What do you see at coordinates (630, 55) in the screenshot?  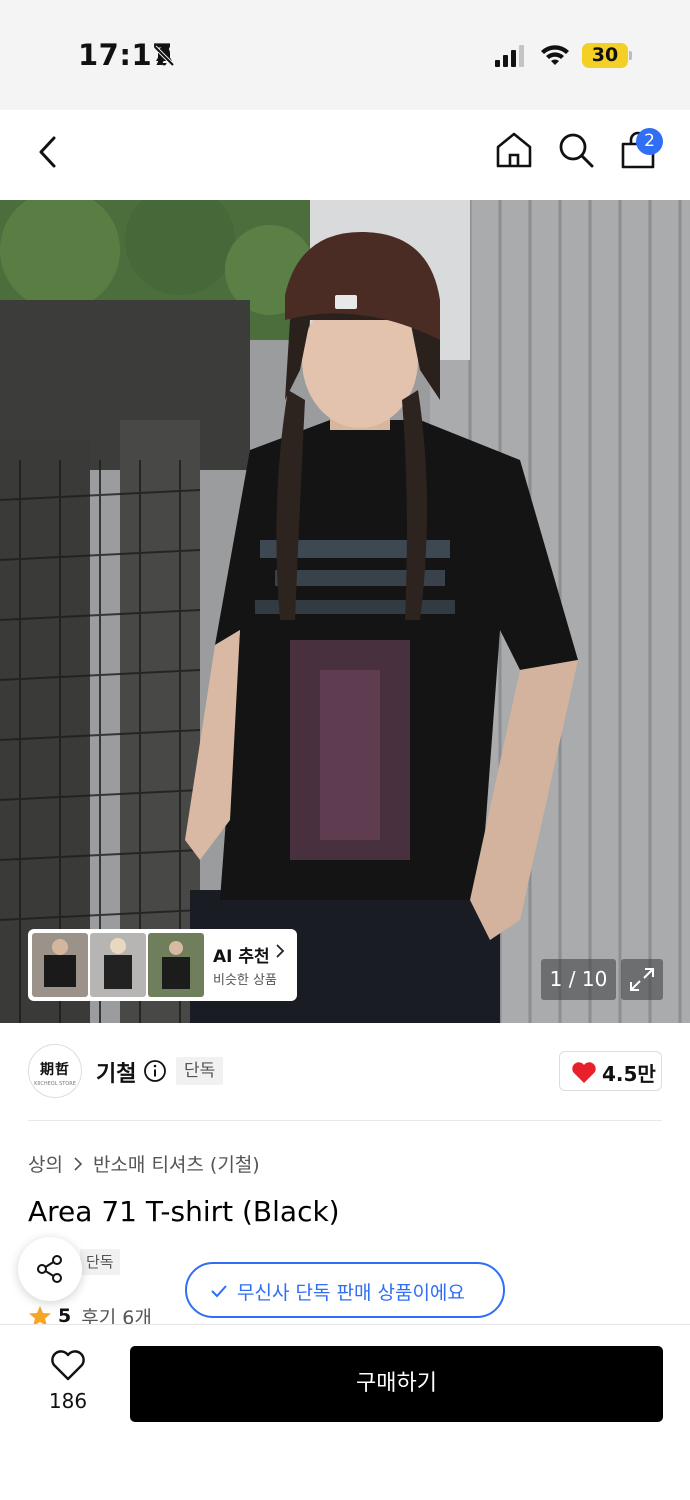 I see `battery-tip` at bounding box center [630, 55].